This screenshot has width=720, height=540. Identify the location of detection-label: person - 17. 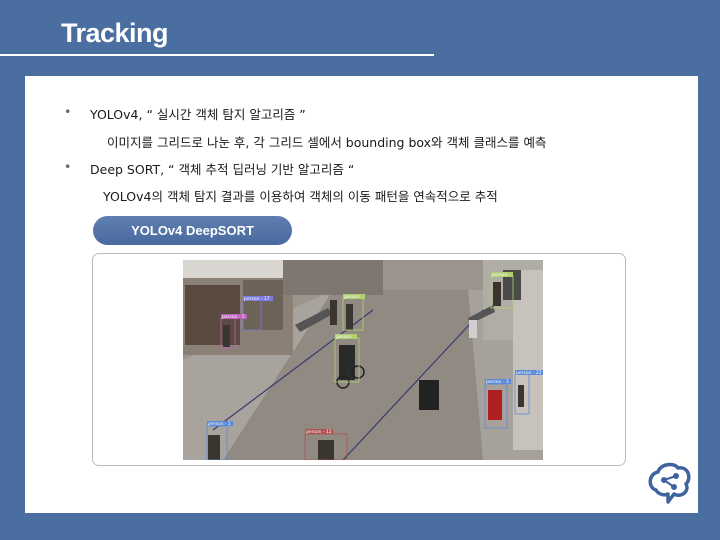
(257, 299).